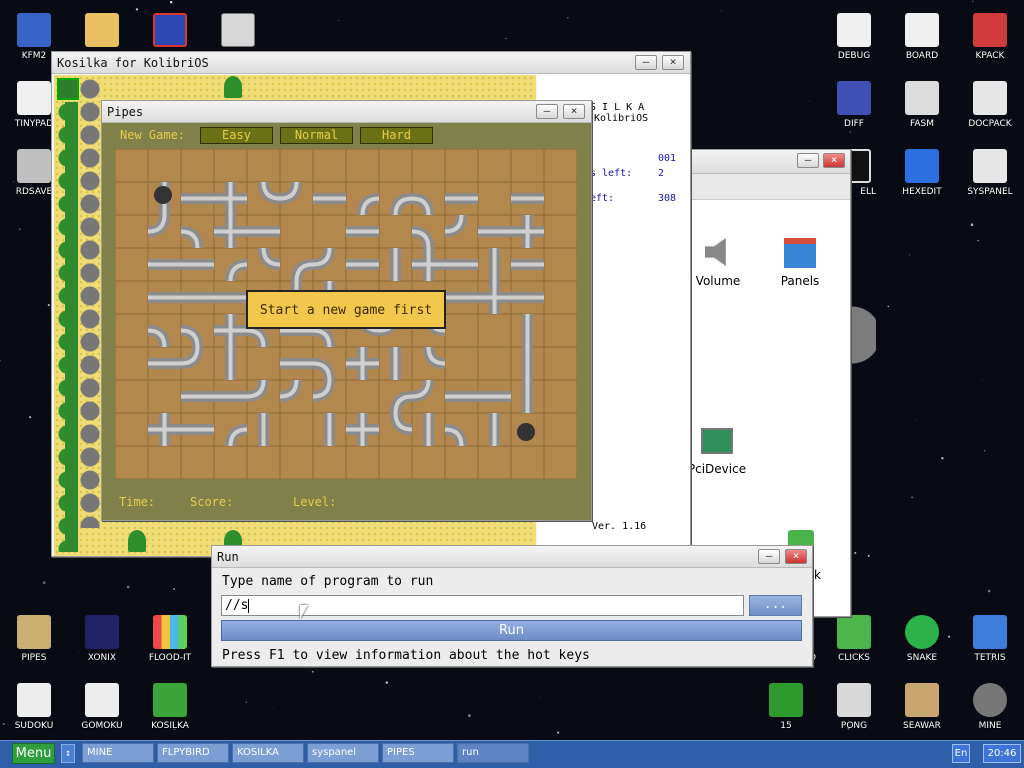 The width and height of the screenshot is (1024, 768). What do you see at coordinates (118, 753) in the screenshot?
I see `task-mine: MINE` at bounding box center [118, 753].